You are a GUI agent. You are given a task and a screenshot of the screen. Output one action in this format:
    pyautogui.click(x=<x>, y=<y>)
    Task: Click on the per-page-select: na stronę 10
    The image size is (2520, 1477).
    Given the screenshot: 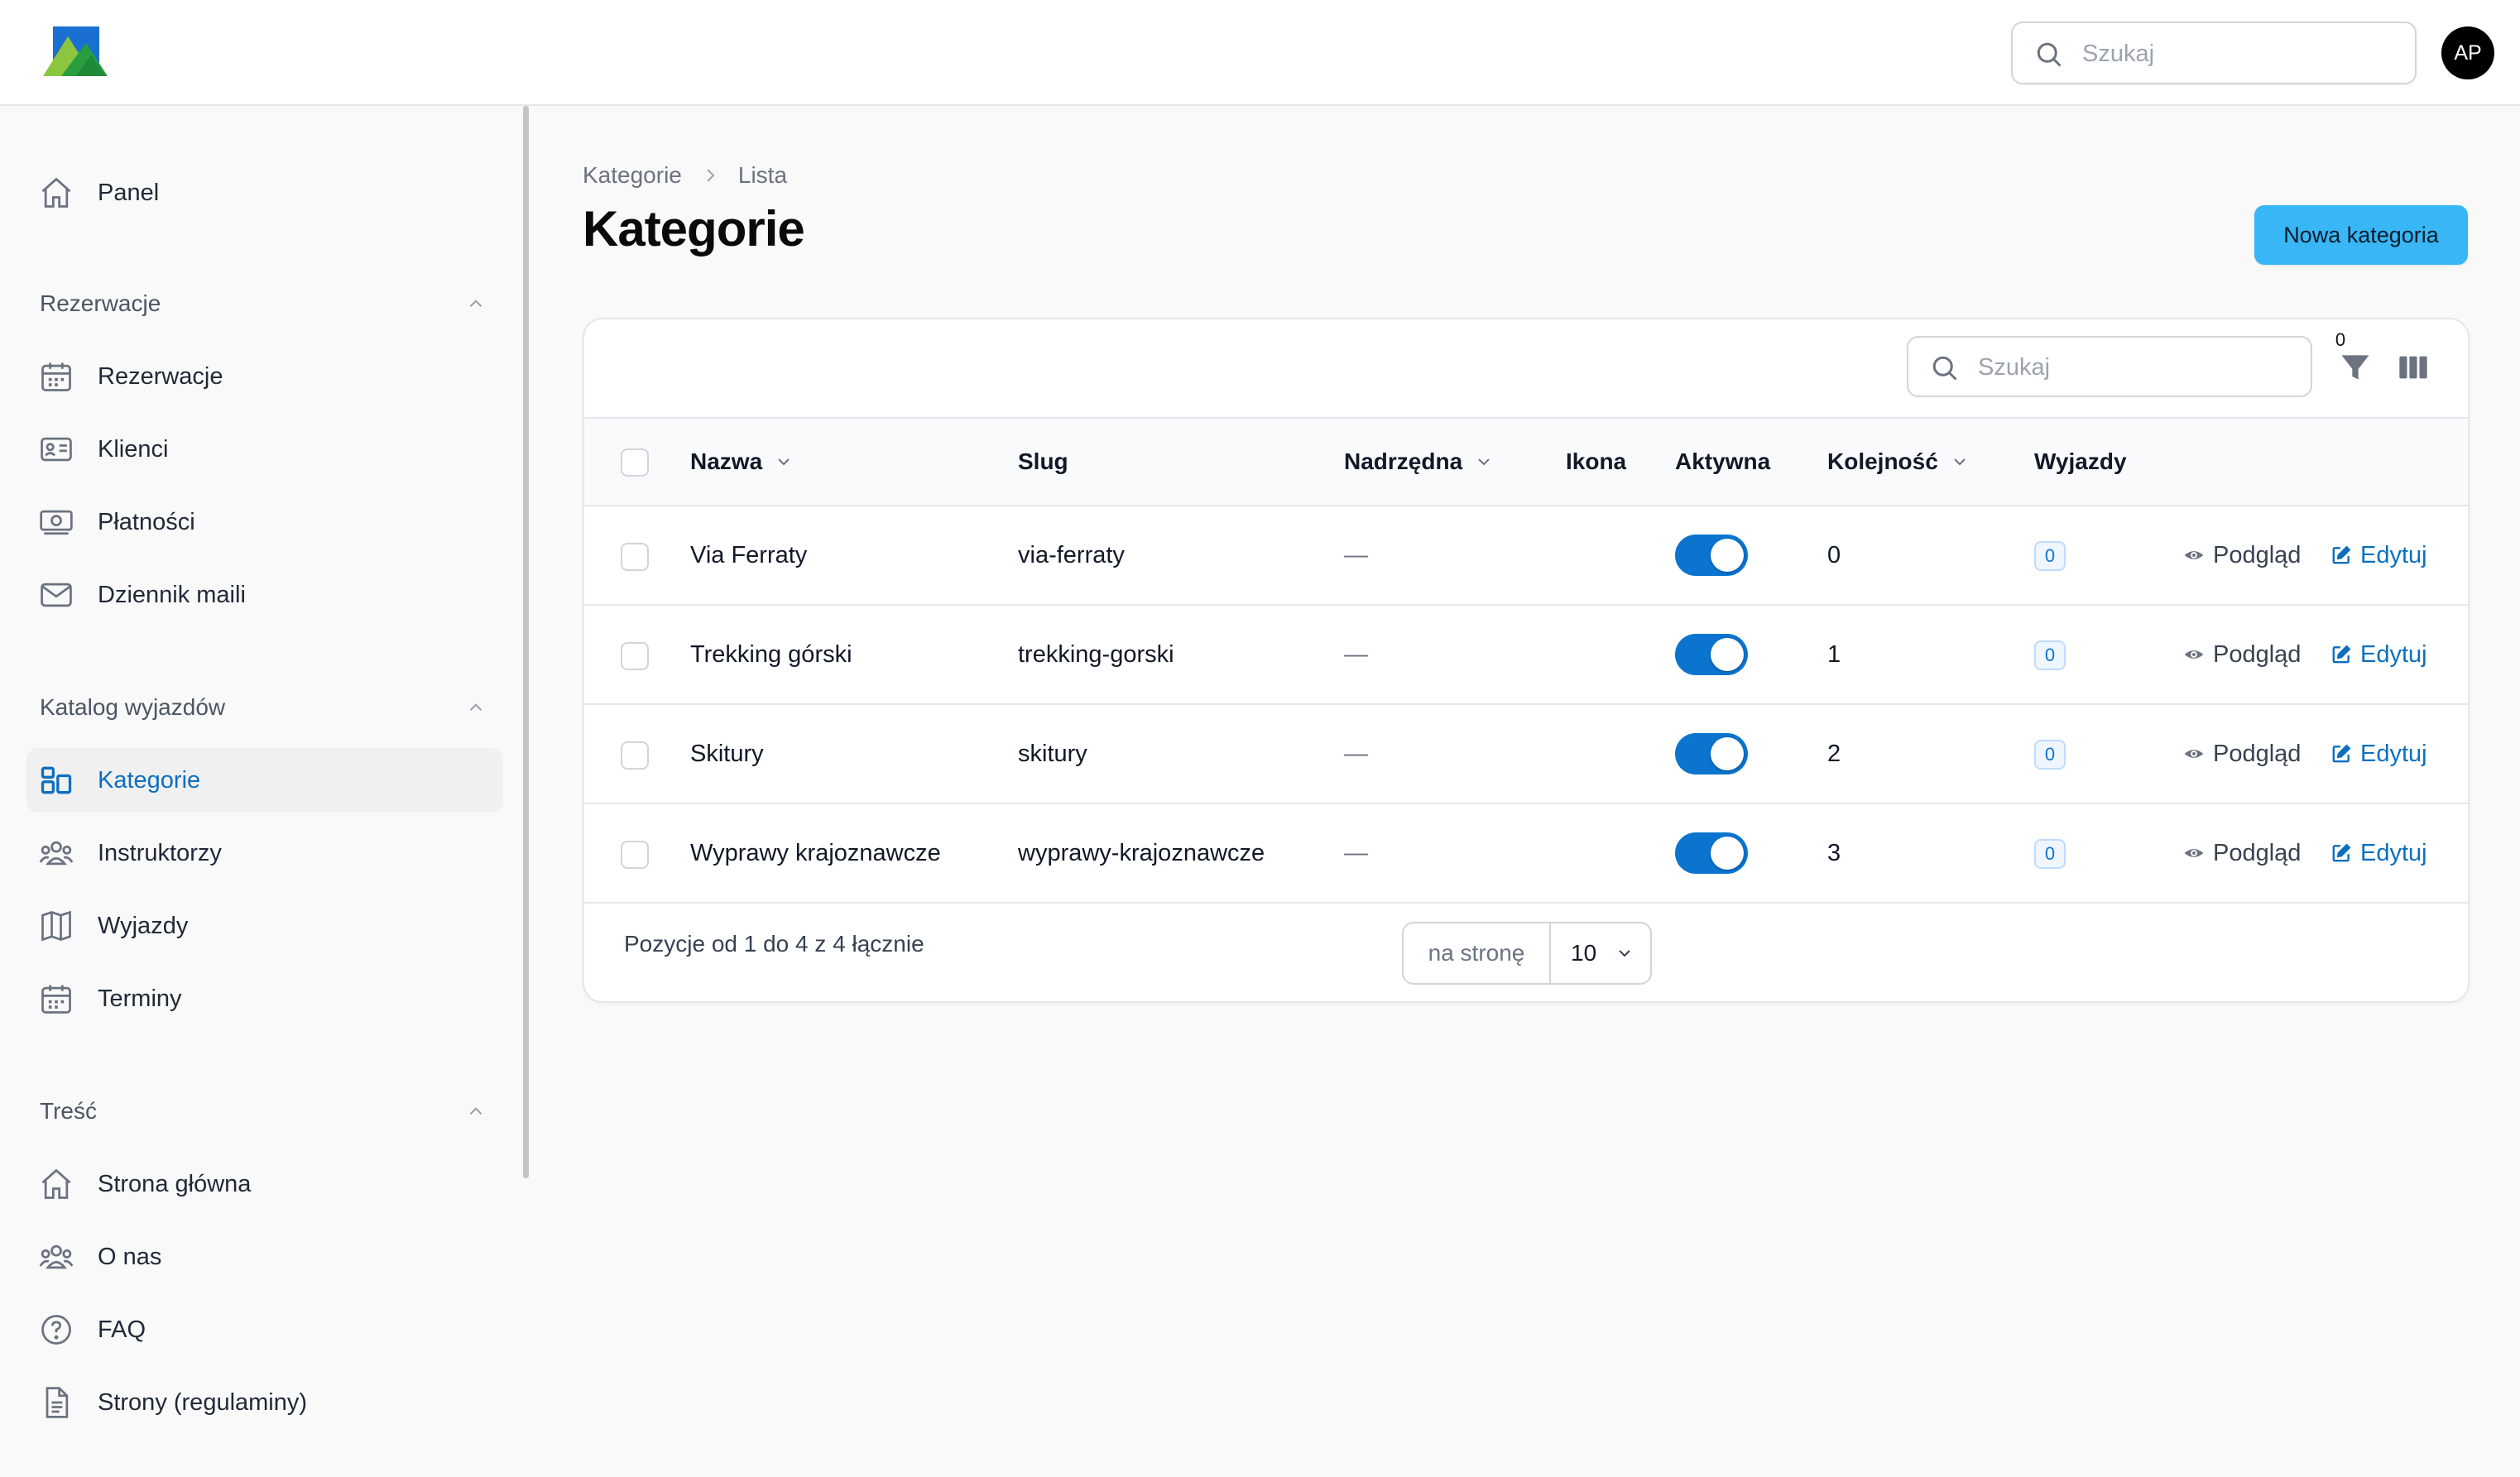 What is the action you would take?
    pyautogui.click(x=1527, y=953)
    